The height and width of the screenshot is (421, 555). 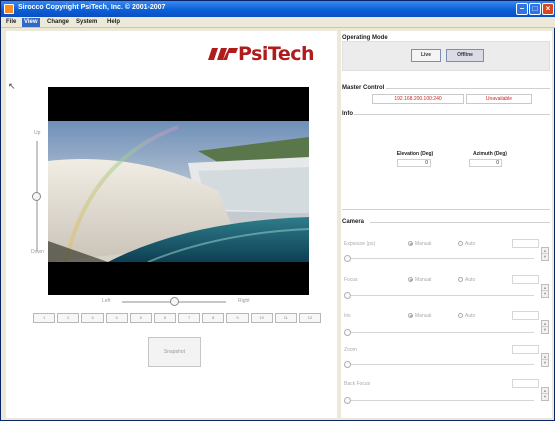 What do you see at coordinates (261, 318) in the screenshot?
I see `preset-button: 10` at bounding box center [261, 318].